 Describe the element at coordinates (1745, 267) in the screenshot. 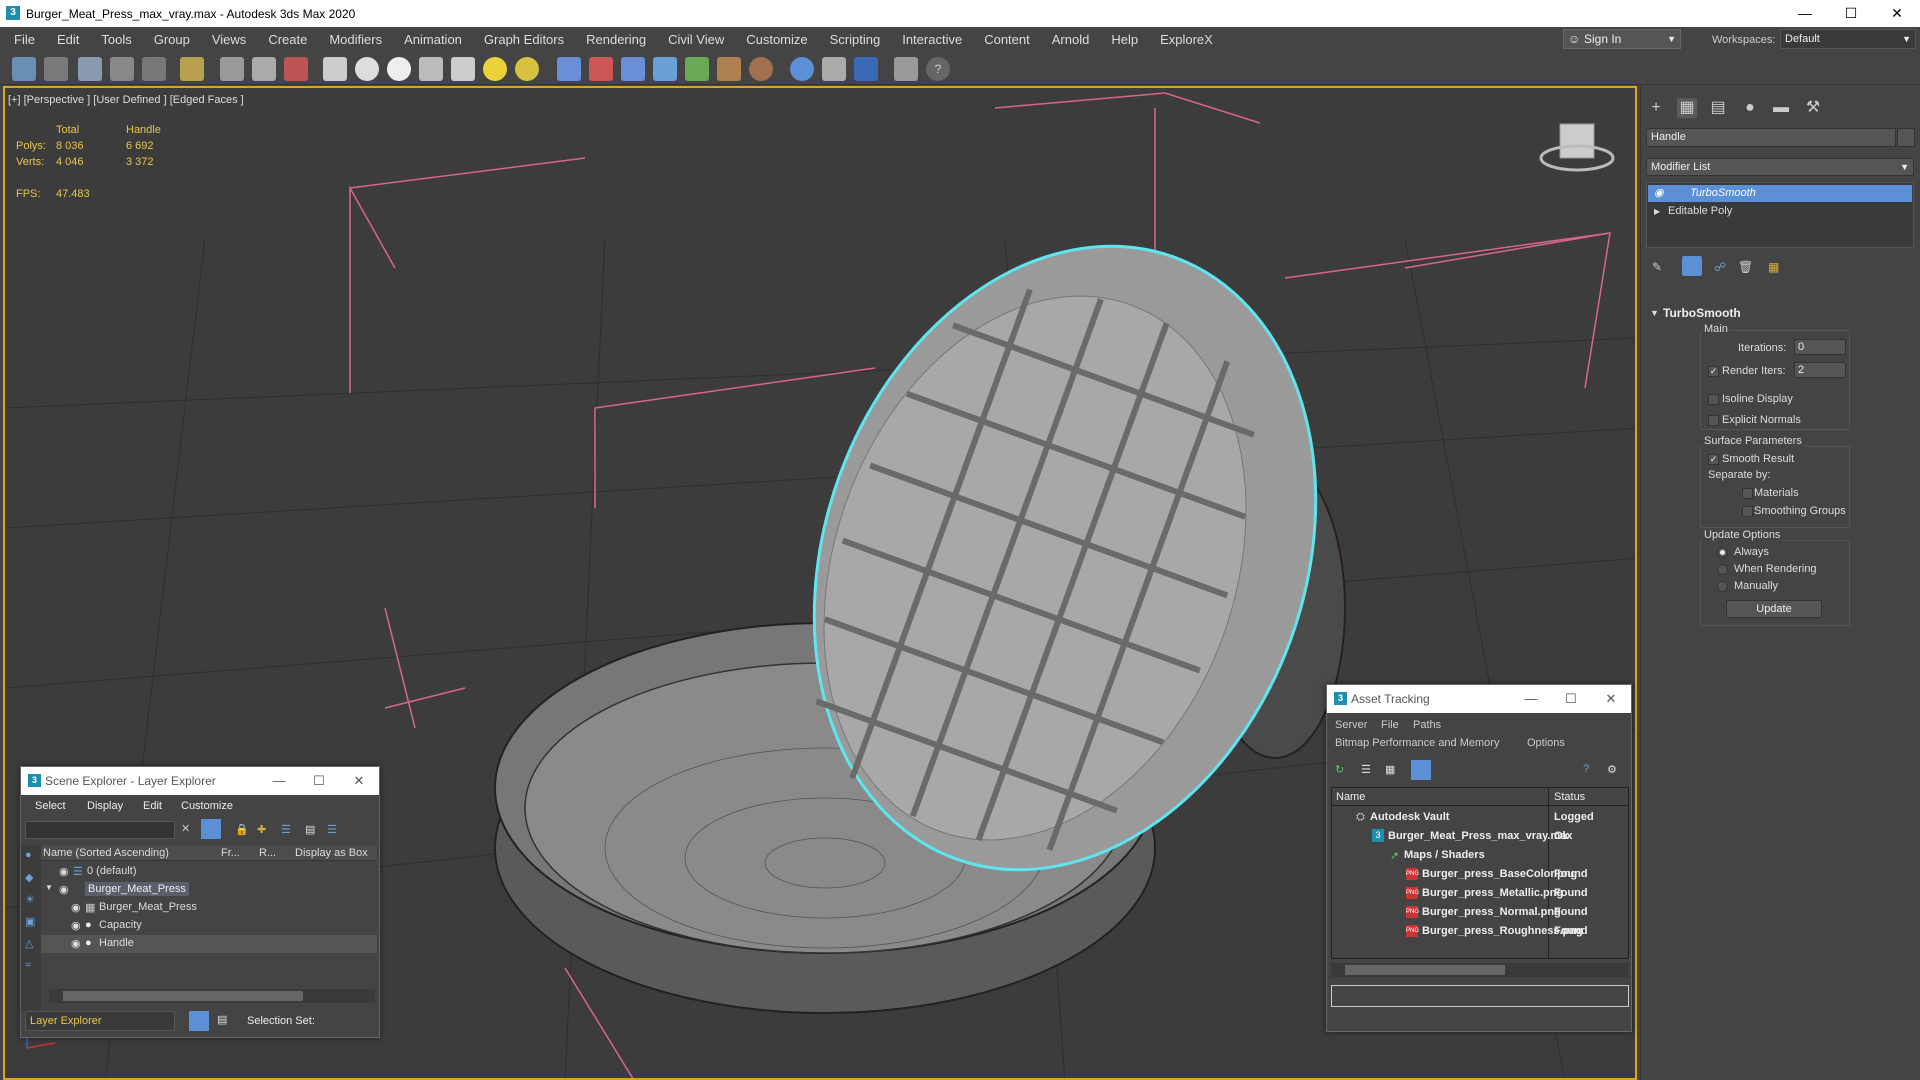

I see `remove-modifier-icon: 🗑` at that location.